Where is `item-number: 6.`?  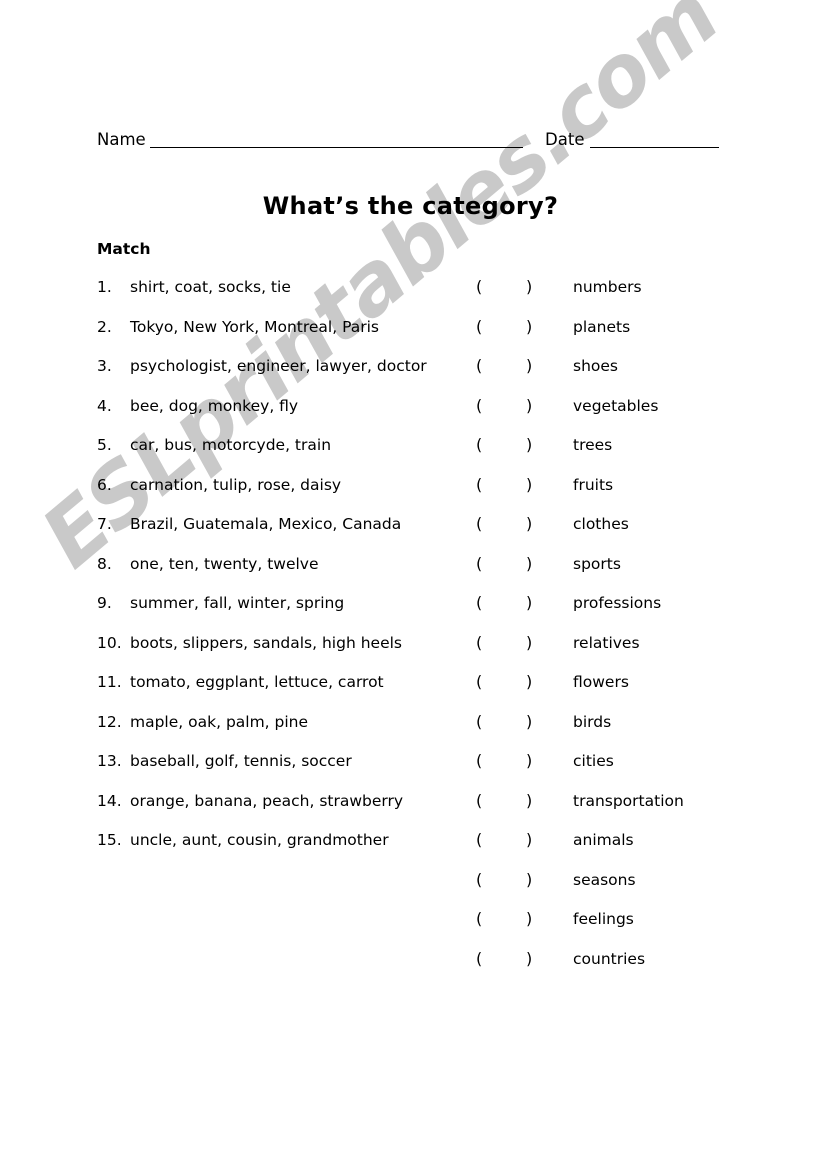 item-number: 6. is located at coordinates (104, 484).